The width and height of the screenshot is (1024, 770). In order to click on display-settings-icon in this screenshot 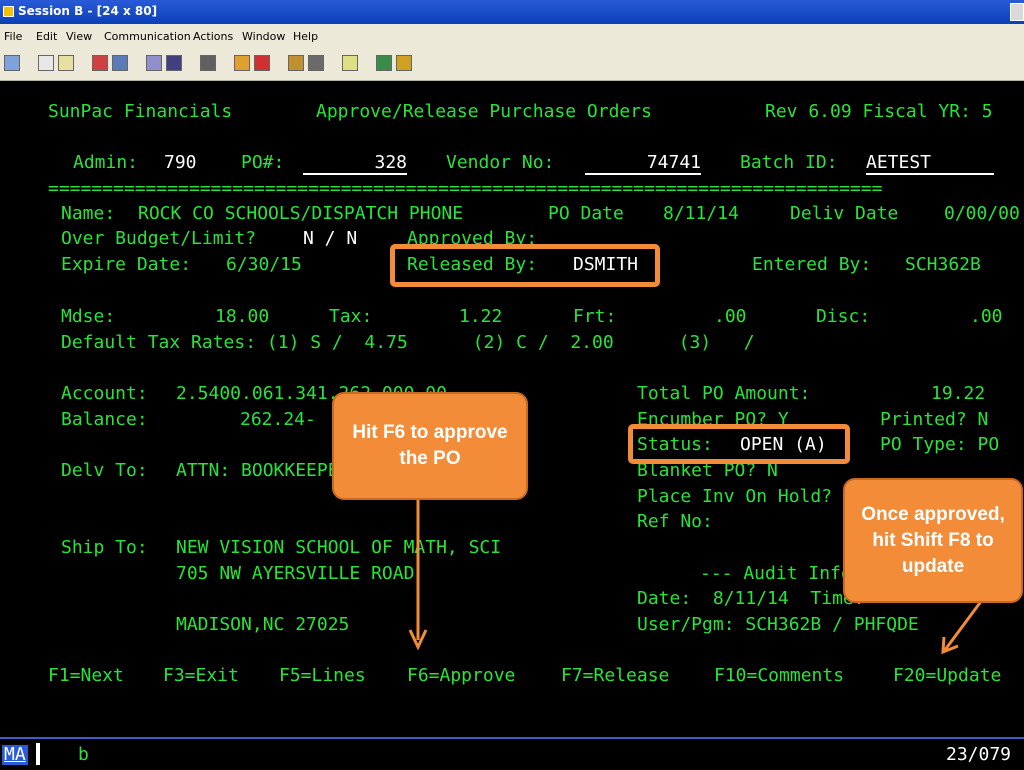, I will do `click(174, 63)`.